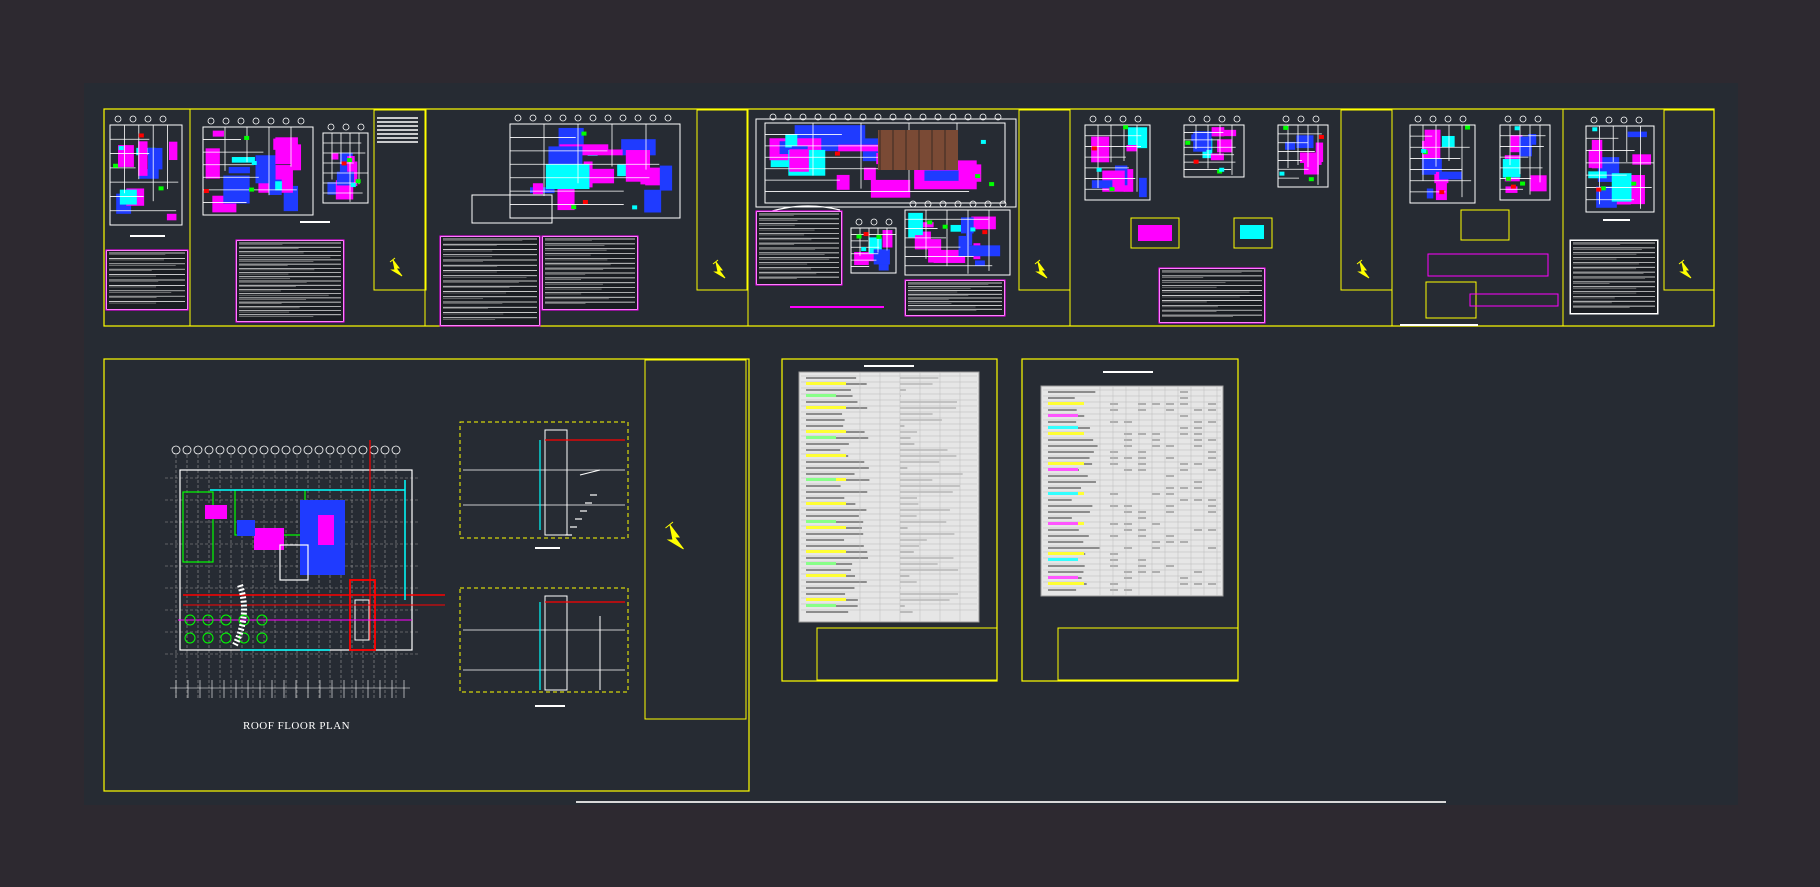 The width and height of the screenshot is (1820, 887). What do you see at coordinates (1514, 300) in the screenshot?
I see `note-box` at bounding box center [1514, 300].